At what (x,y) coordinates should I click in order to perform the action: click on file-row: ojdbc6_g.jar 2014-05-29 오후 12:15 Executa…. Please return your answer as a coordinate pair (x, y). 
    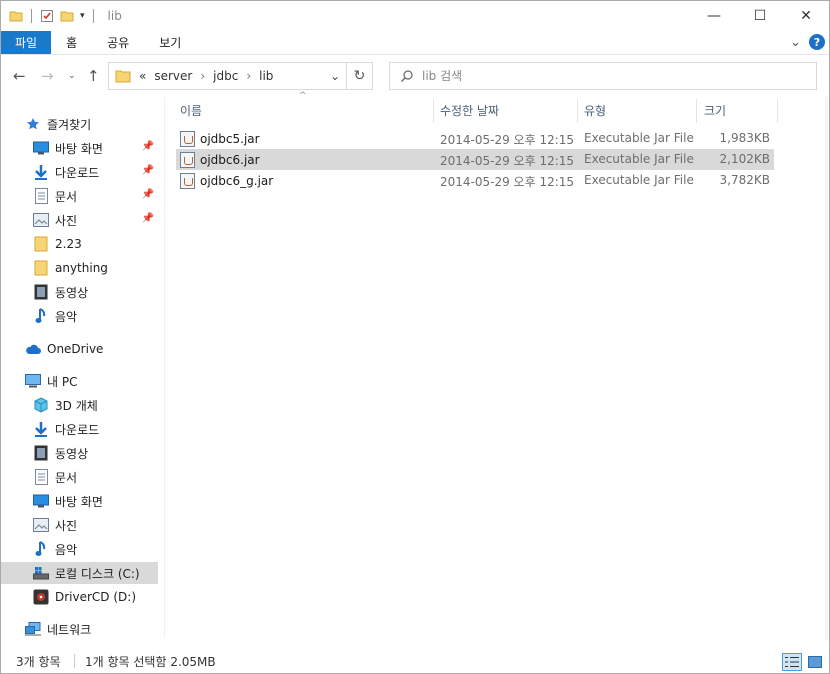
    Looking at the image, I should click on (475, 180).